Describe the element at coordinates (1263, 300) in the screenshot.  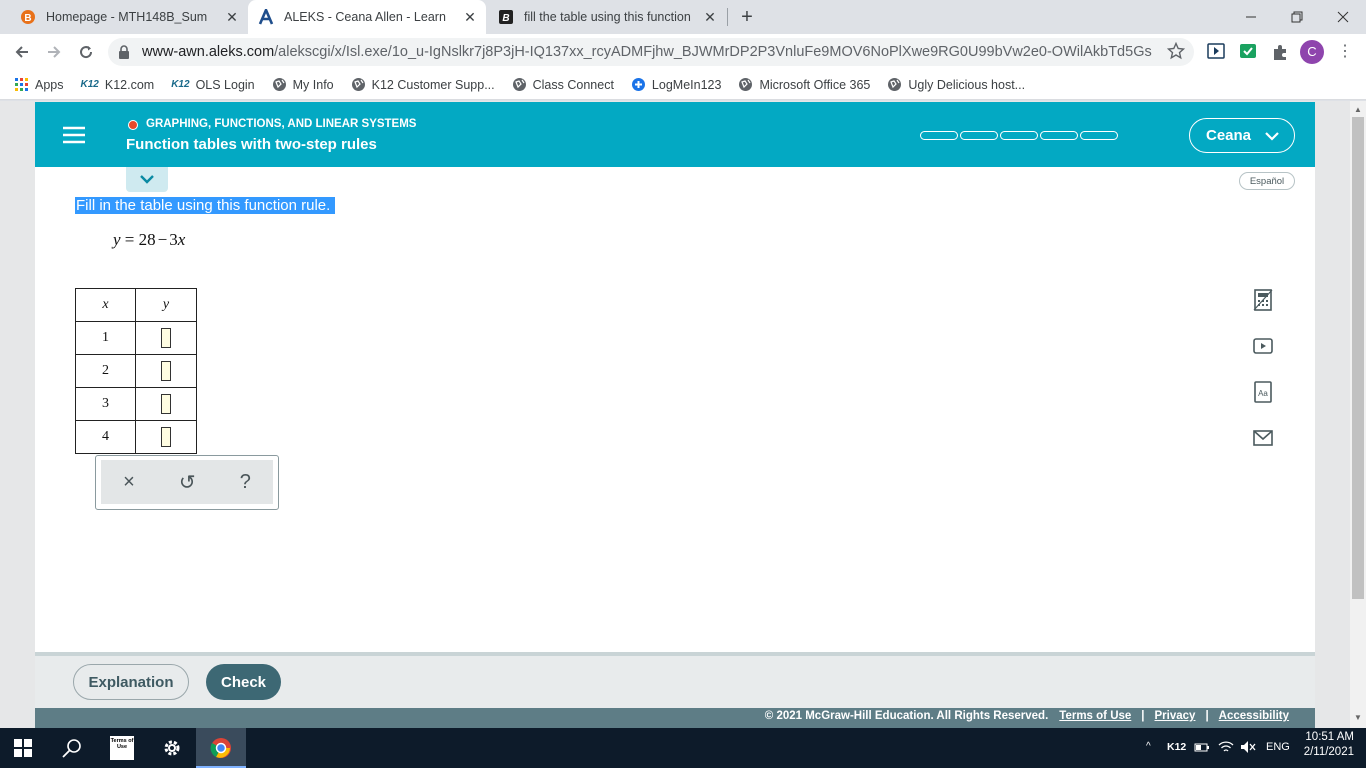
I see `calculator-icon` at that location.